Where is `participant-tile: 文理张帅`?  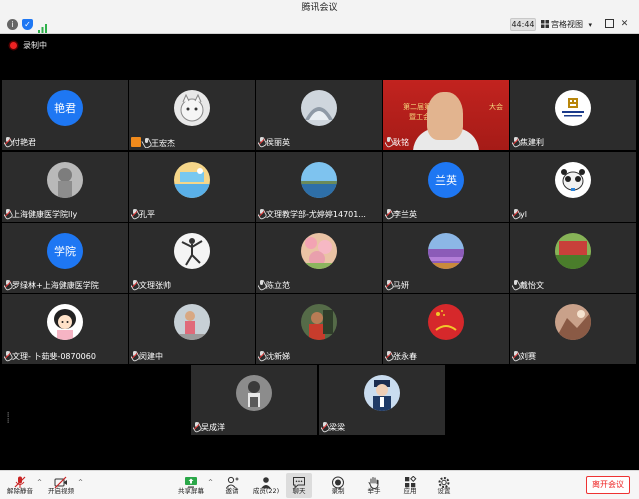 participant-tile: 文理张帅 is located at coordinates (192, 258).